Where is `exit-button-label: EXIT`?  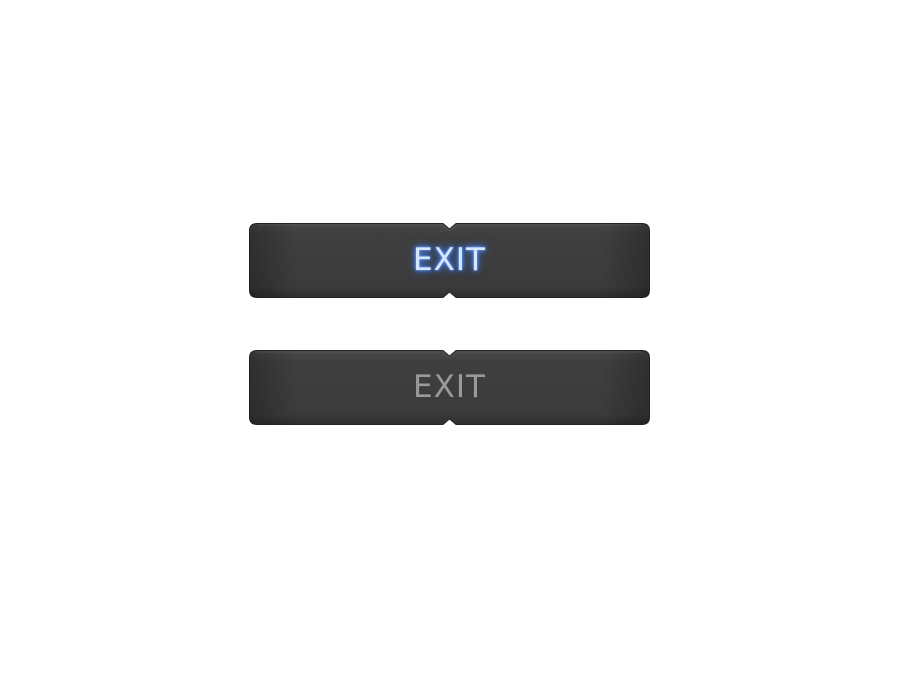
exit-button-label: EXIT is located at coordinates (449, 387).